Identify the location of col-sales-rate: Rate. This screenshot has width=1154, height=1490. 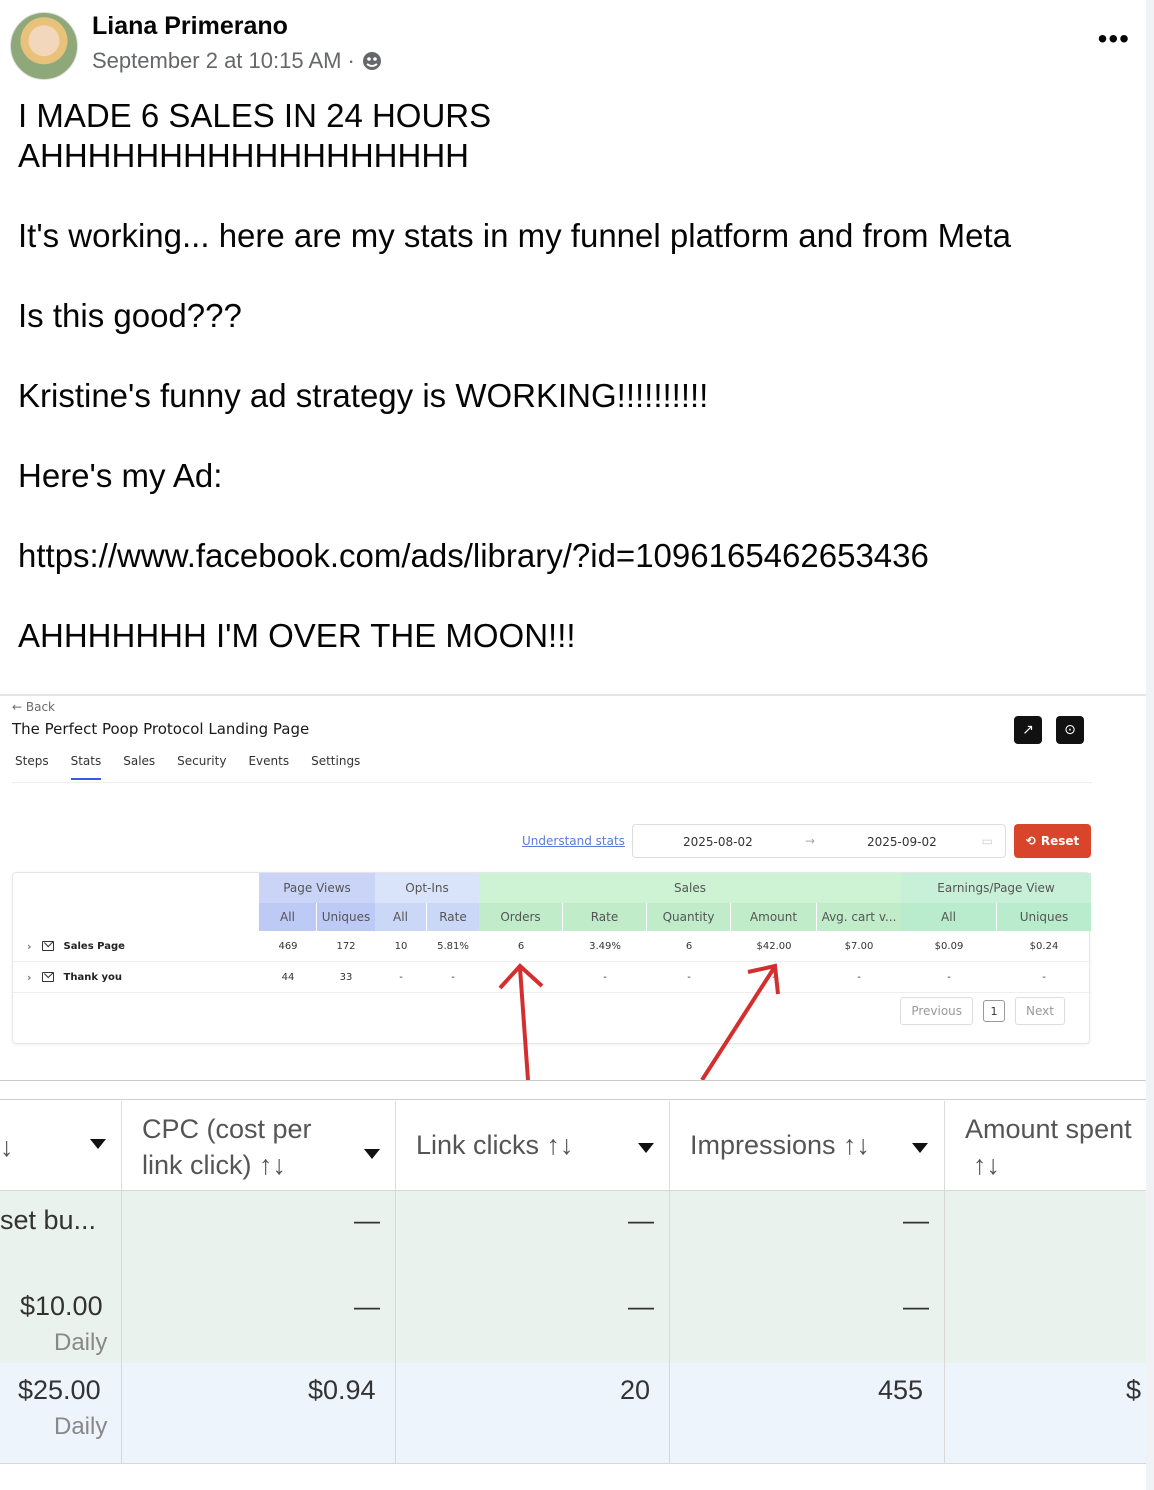
(605, 917).